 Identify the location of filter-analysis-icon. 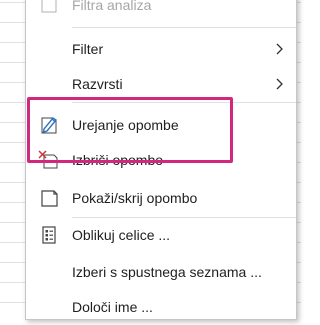
(49, 8).